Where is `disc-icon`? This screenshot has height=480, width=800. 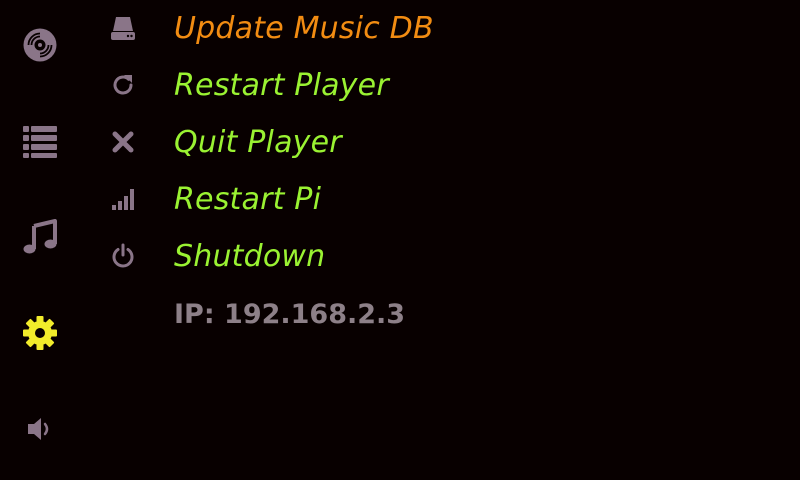
disc-icon is located at coordinates (40, 45).